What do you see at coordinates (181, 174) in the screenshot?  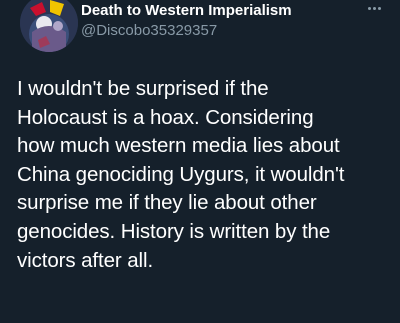 I see `tweet-text-line: China genociding Uygurs, it wouldn't` at bounding box center [181, 174].